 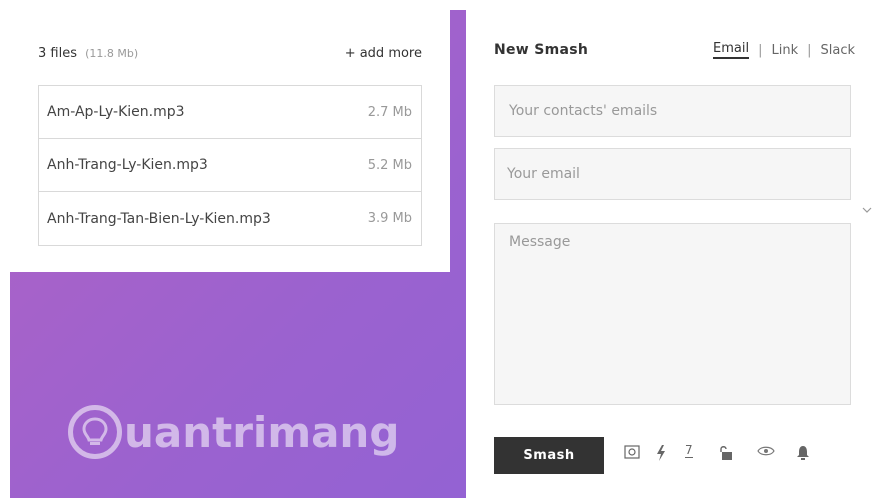 What do you see at coordinates (803, 453) in the screenshot?
I see `bell-icon` at bounding box center [803, 453].